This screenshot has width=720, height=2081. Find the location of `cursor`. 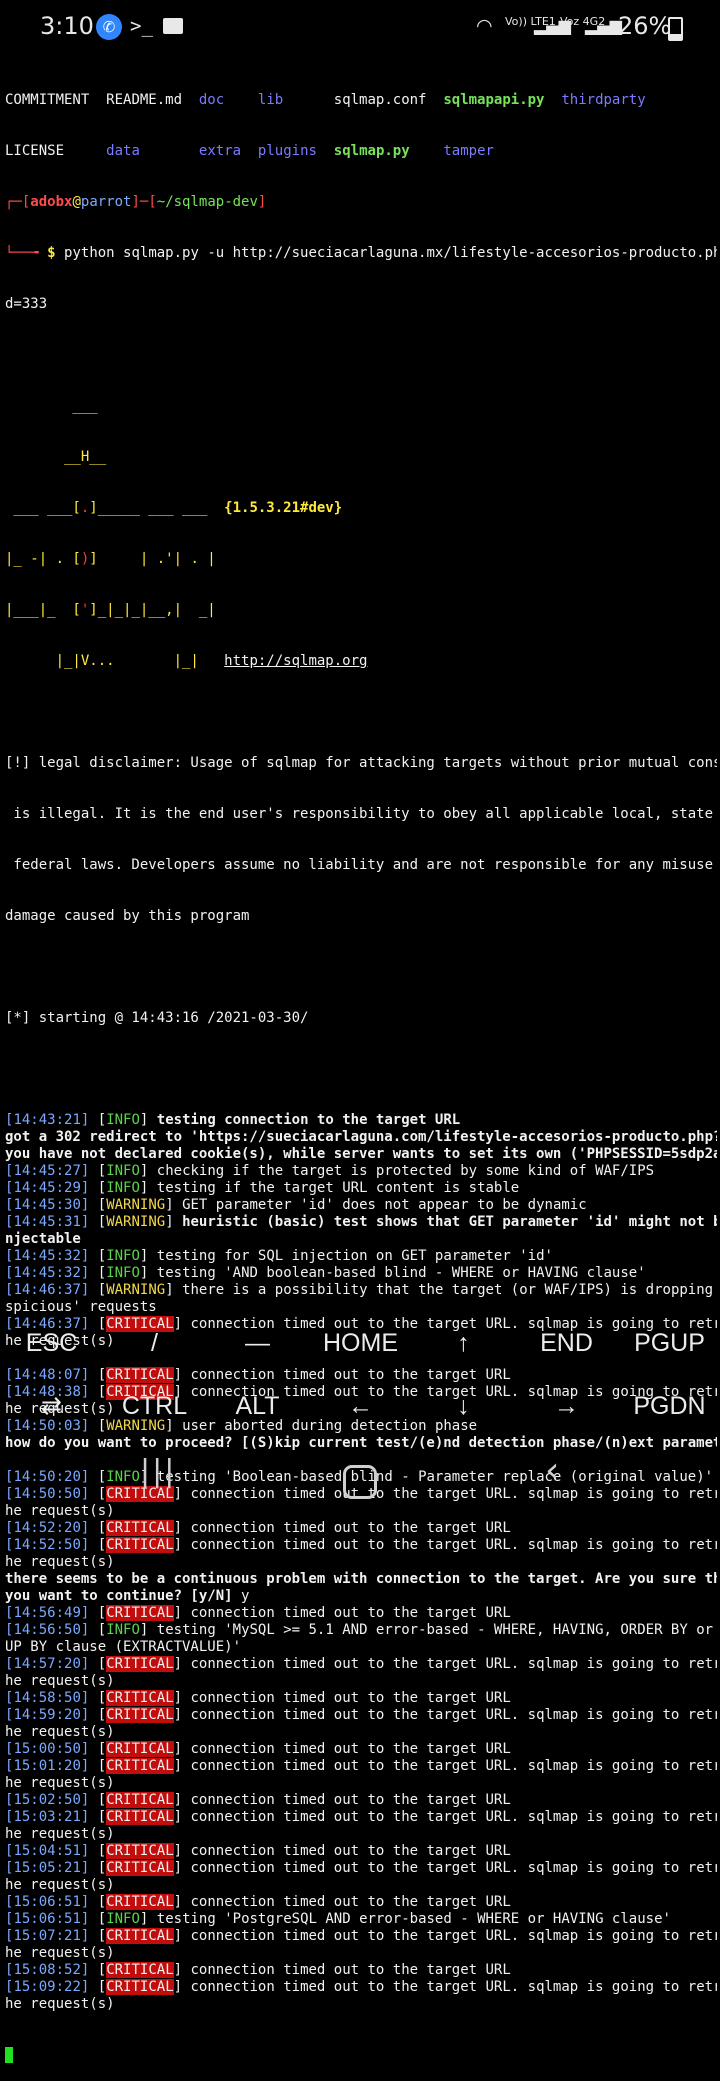

cursor is located at coordinates (9, 2055).